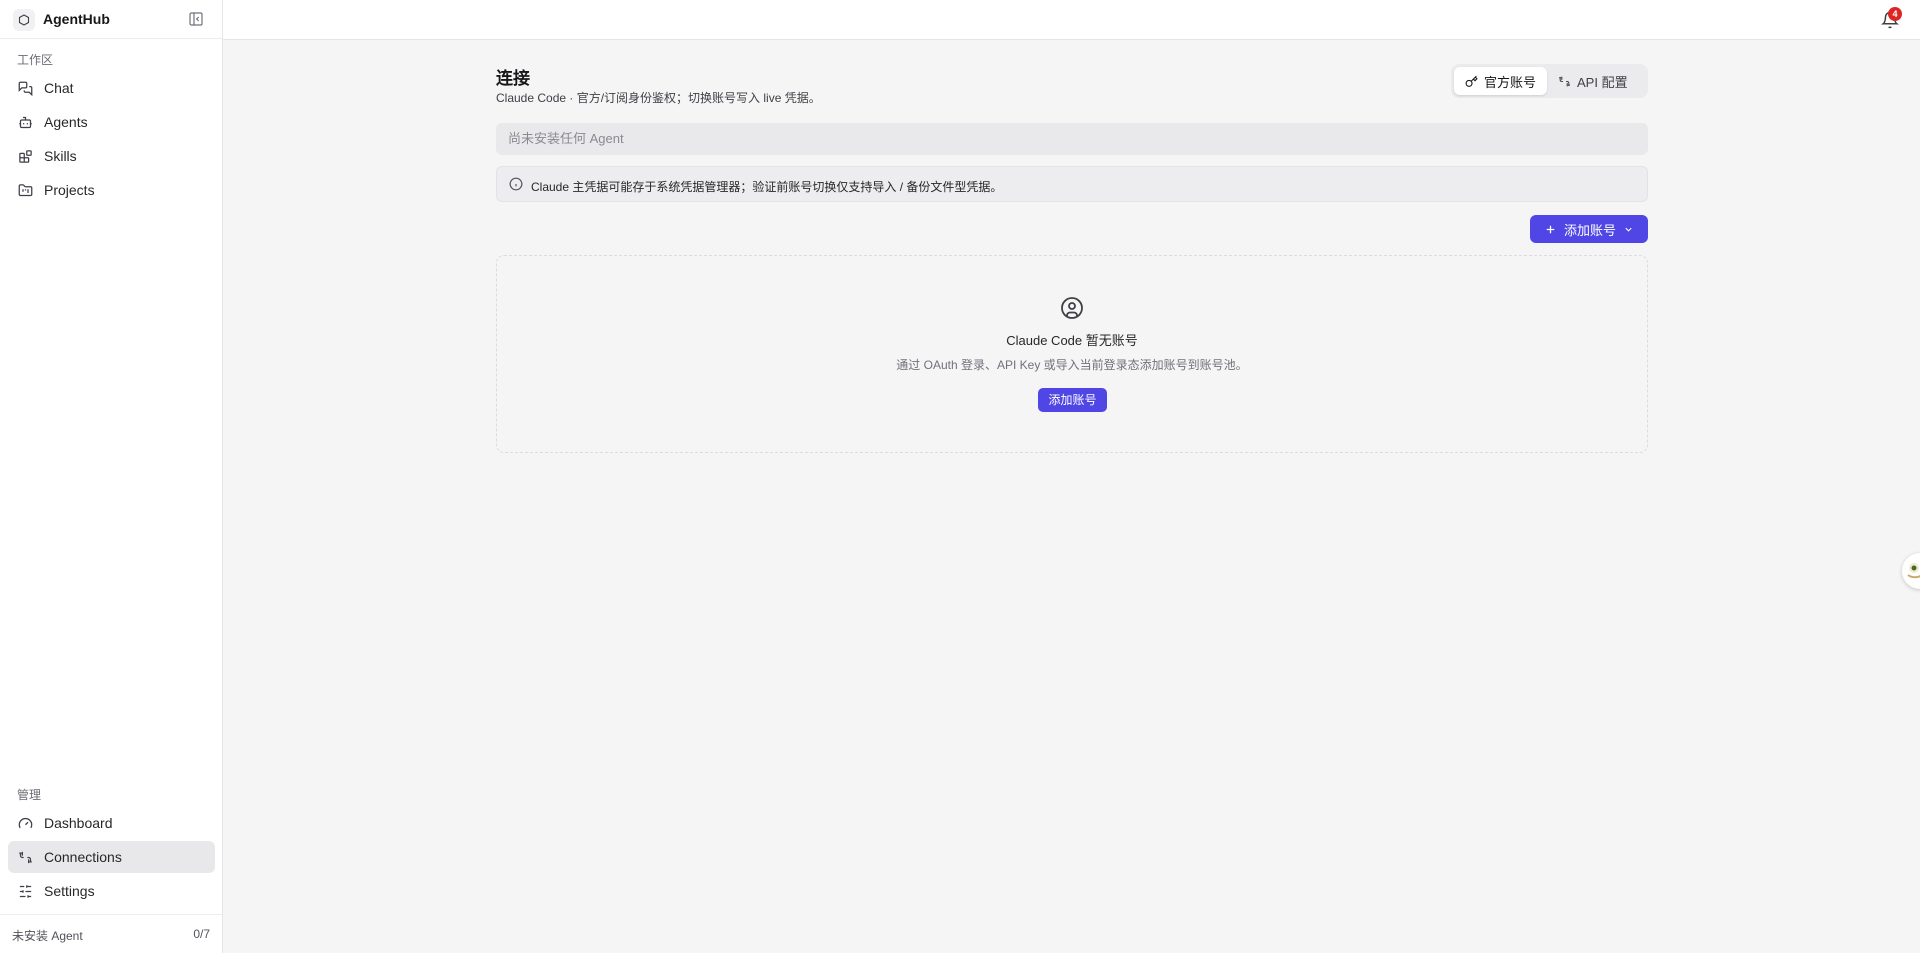  I want to click on sidebar-item-dashboard: Dashboard, so click(111, 823).